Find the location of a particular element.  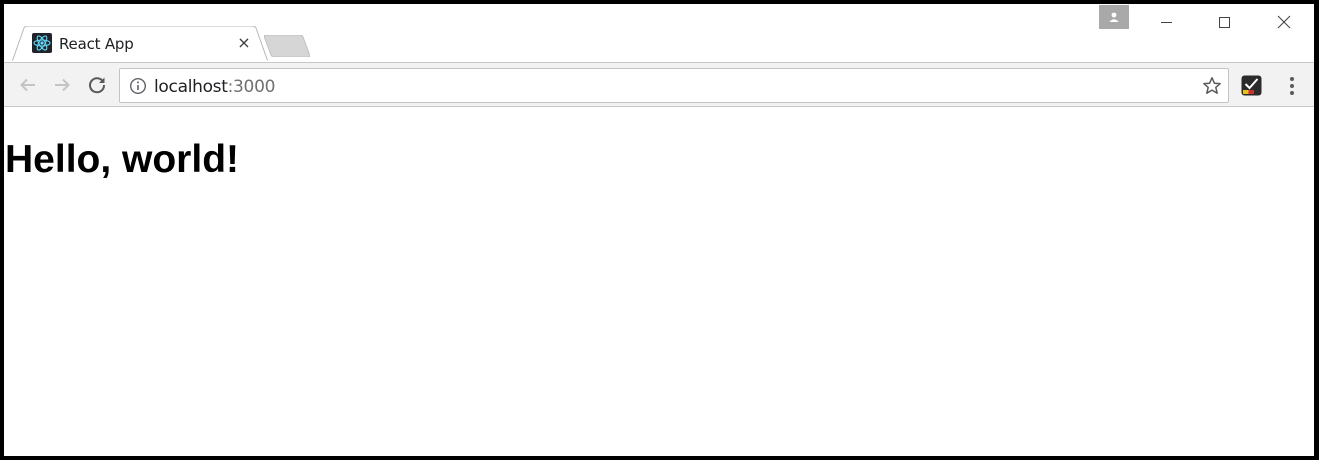

reload-button is located at coordinates (97, 85).